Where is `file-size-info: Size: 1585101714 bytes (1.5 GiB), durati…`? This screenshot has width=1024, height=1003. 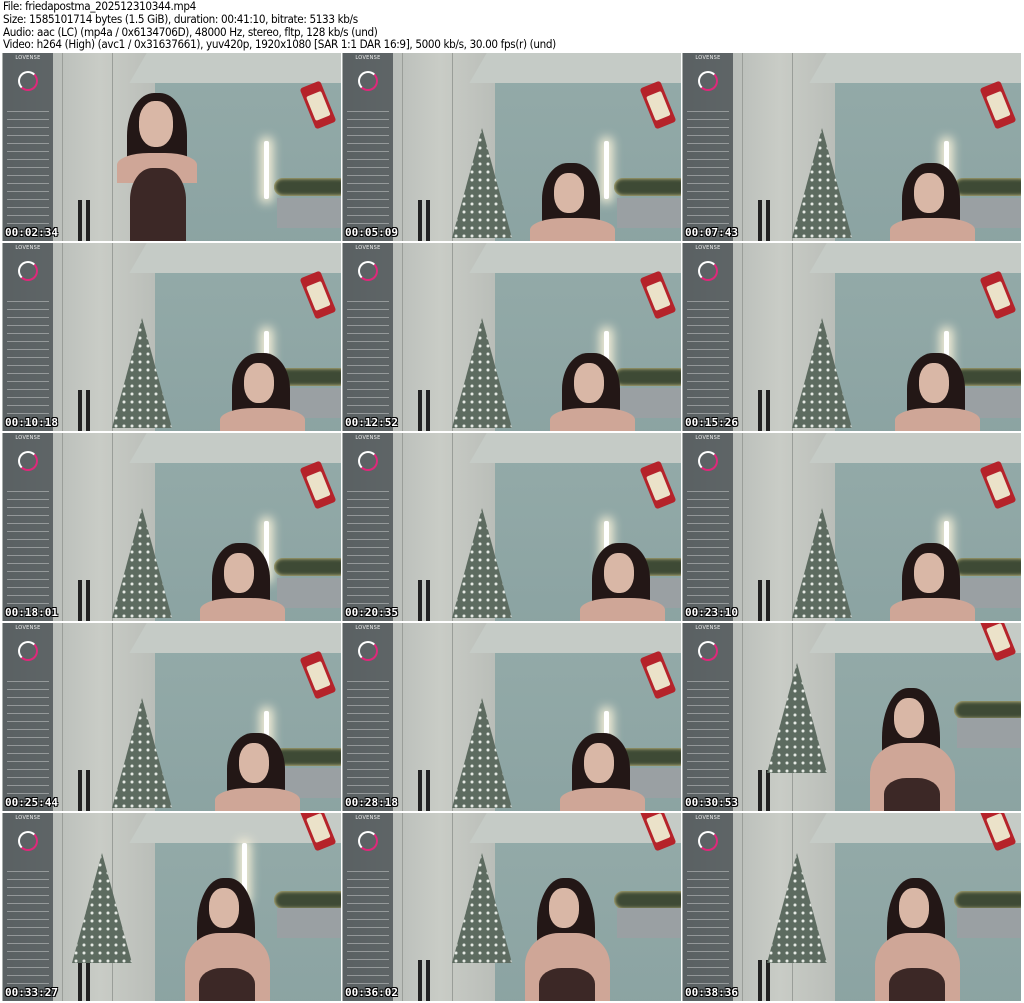
file-size-info: Size: 1585101714 bytes (1.5 GiB), durati… is located at coordinates (180, 18).